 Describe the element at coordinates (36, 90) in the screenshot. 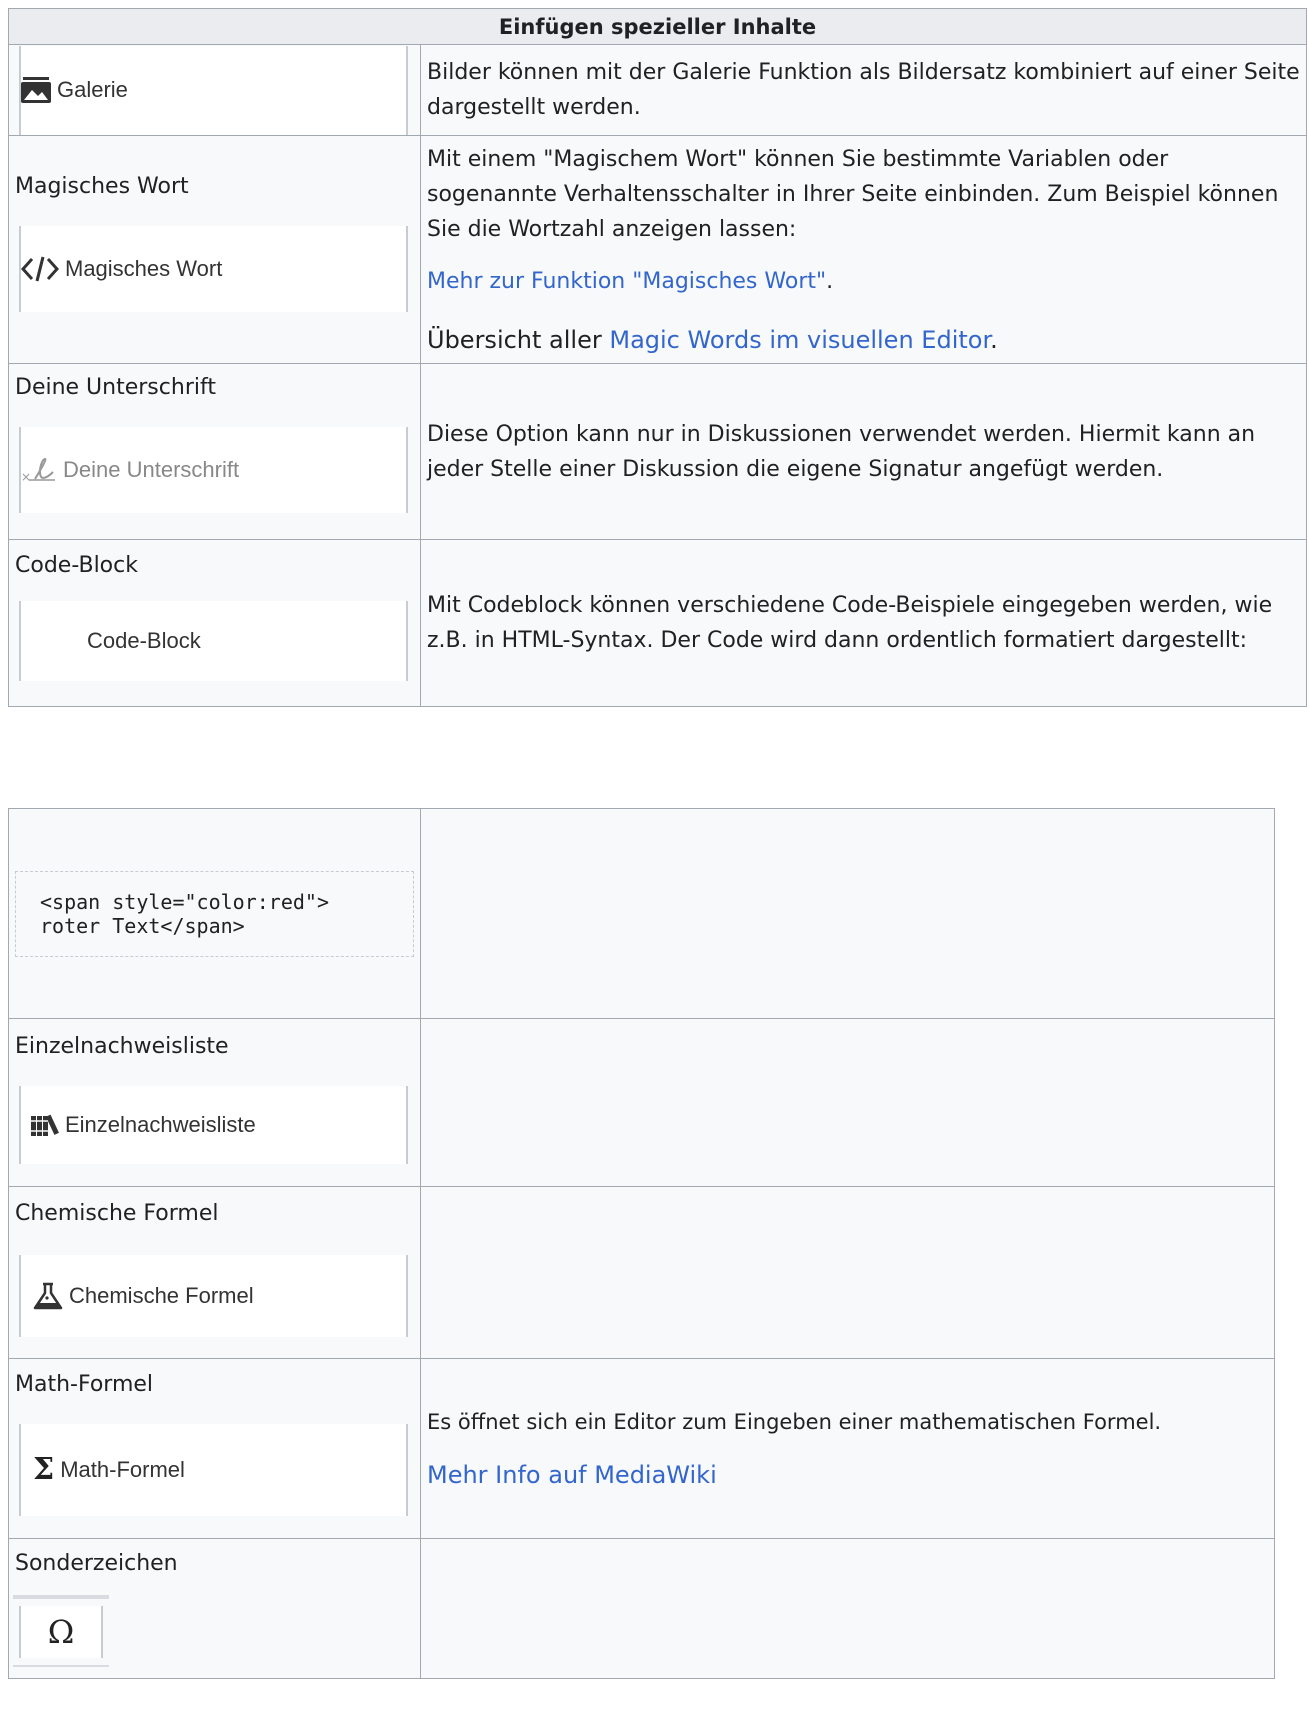

I see `gallery-icon` at that location.